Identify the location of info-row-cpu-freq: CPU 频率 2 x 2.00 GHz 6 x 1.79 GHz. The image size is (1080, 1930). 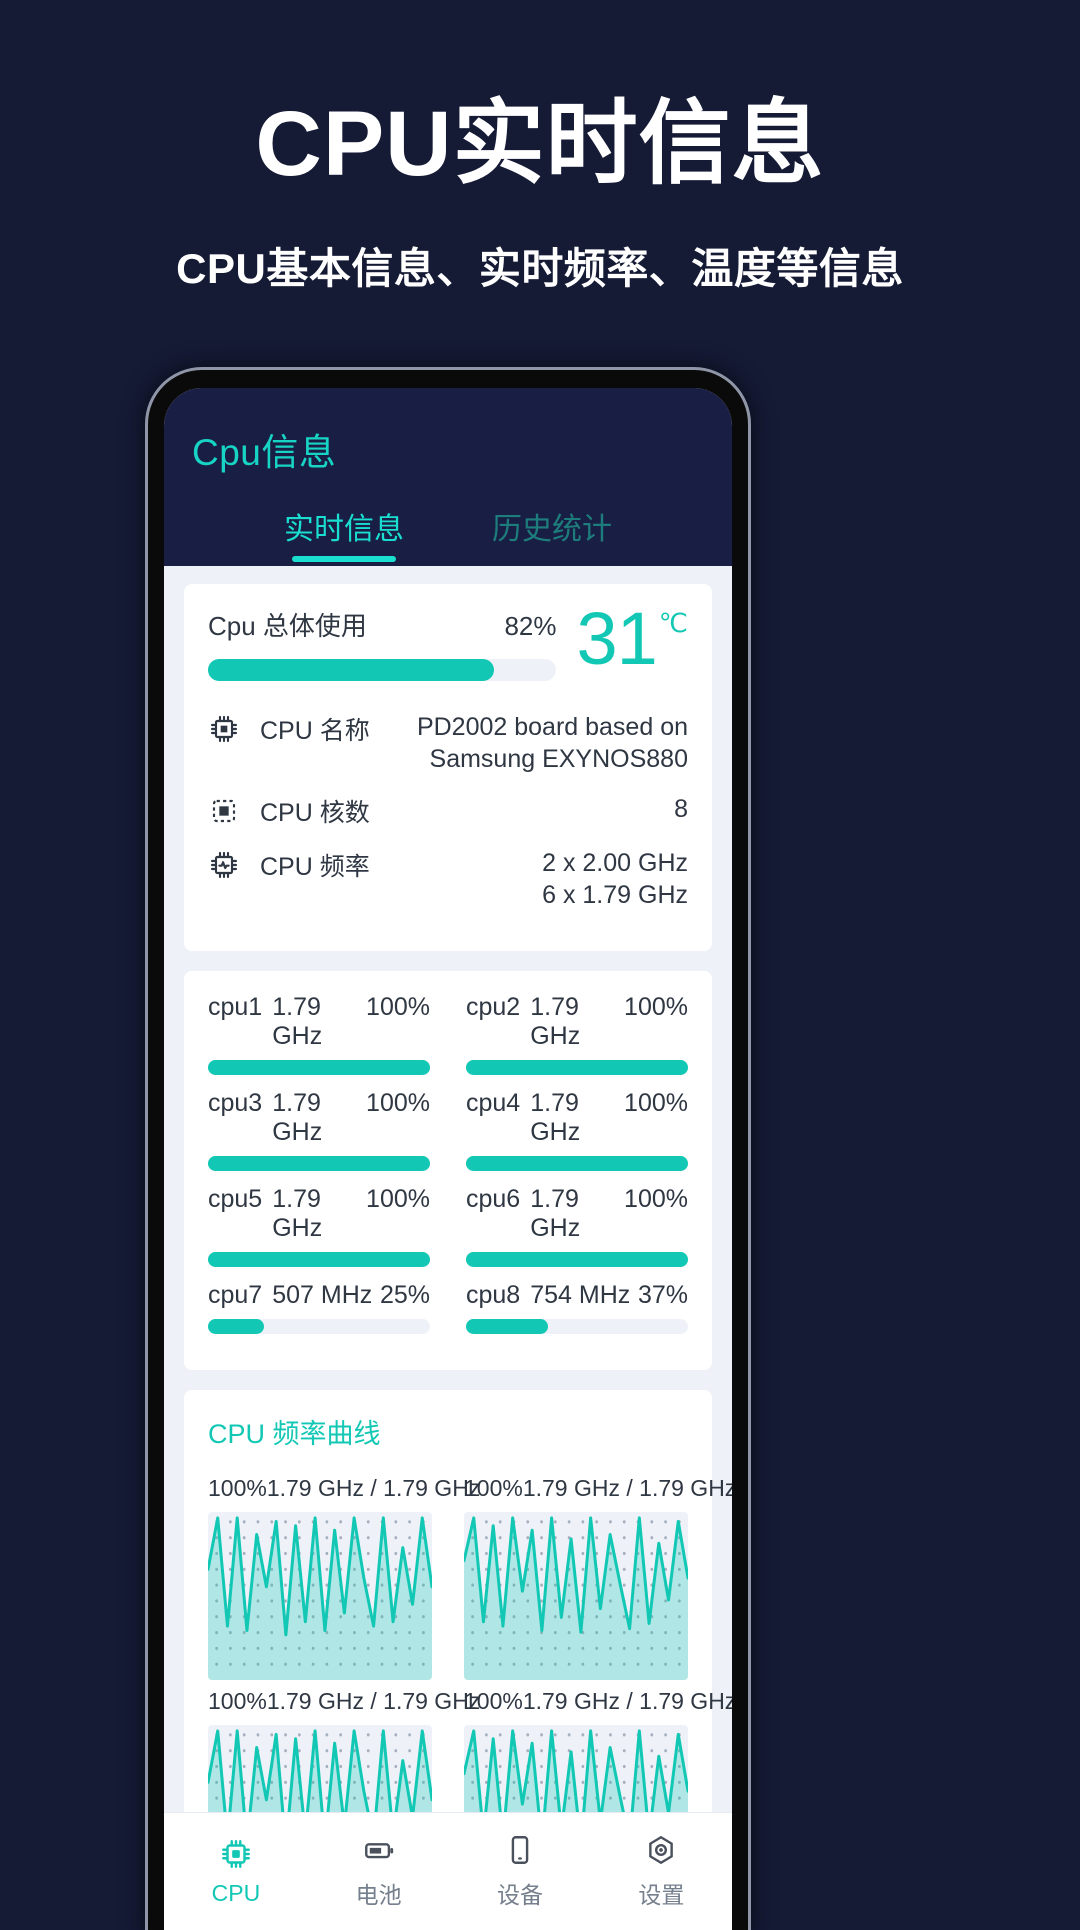
(448, 879).